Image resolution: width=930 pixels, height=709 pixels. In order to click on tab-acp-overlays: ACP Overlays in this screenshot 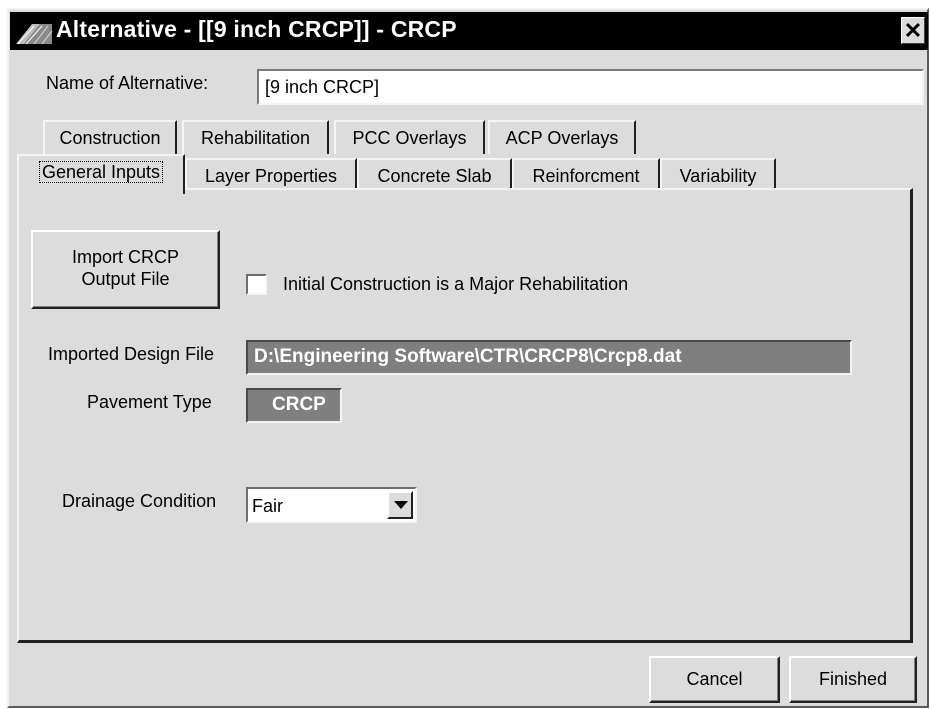, I will do `click(562, 137)`.